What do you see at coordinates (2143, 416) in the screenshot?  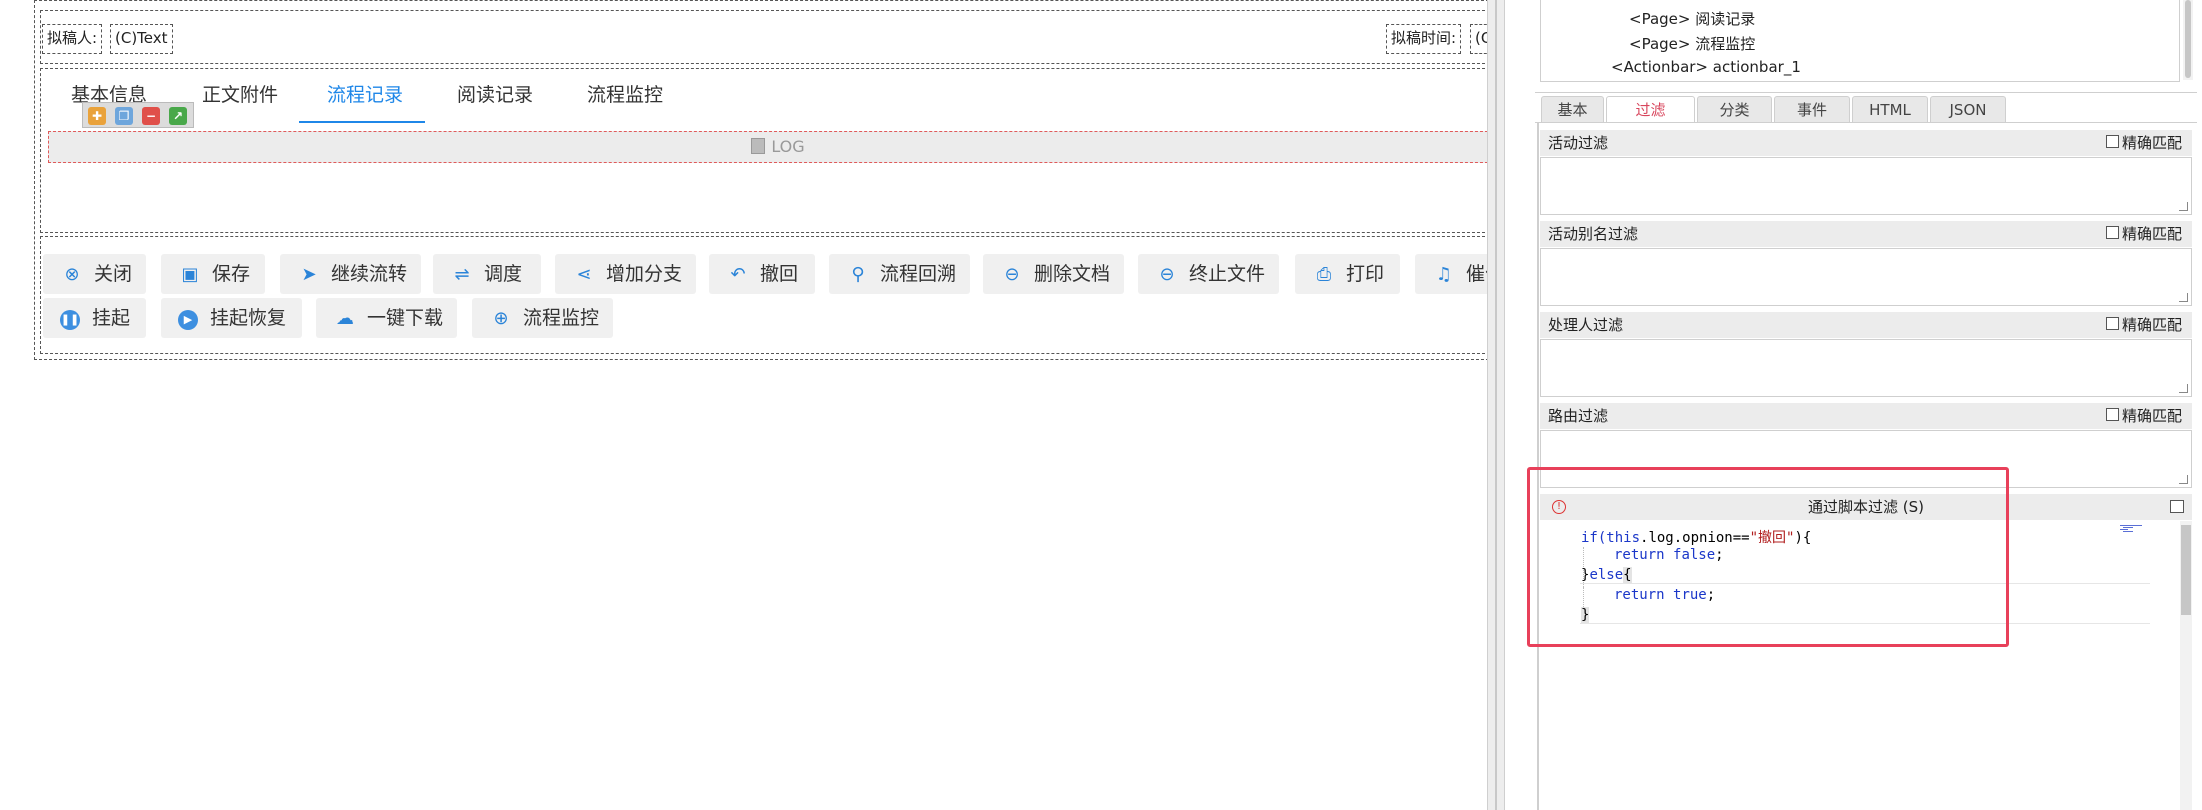 I see `route-filter-exact-match: 精确匹配` at bounding box center [2143, 416].